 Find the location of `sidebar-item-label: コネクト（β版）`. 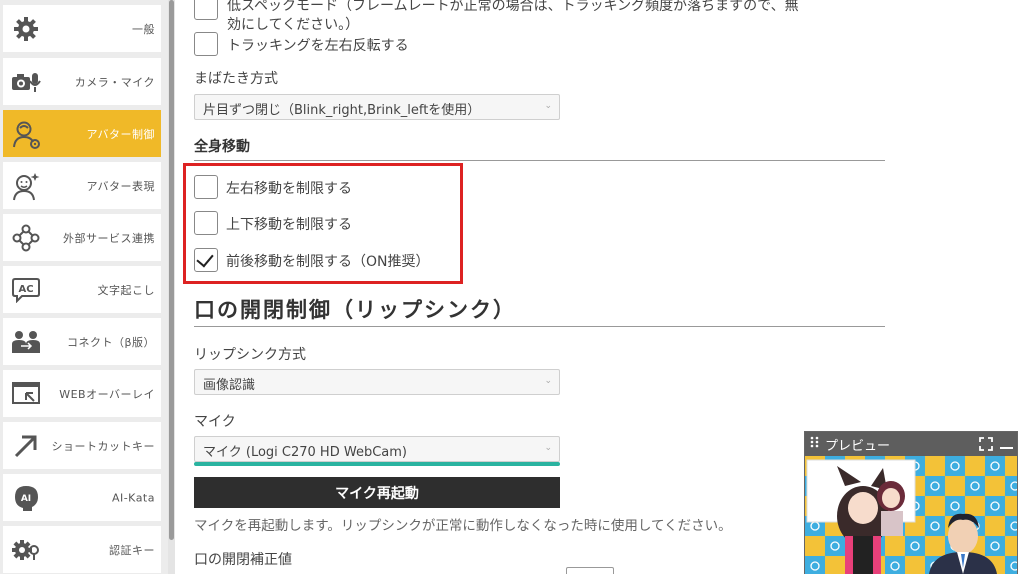

sidebar-item-label: コネクト（β版） is located at coordinates (110, 342).